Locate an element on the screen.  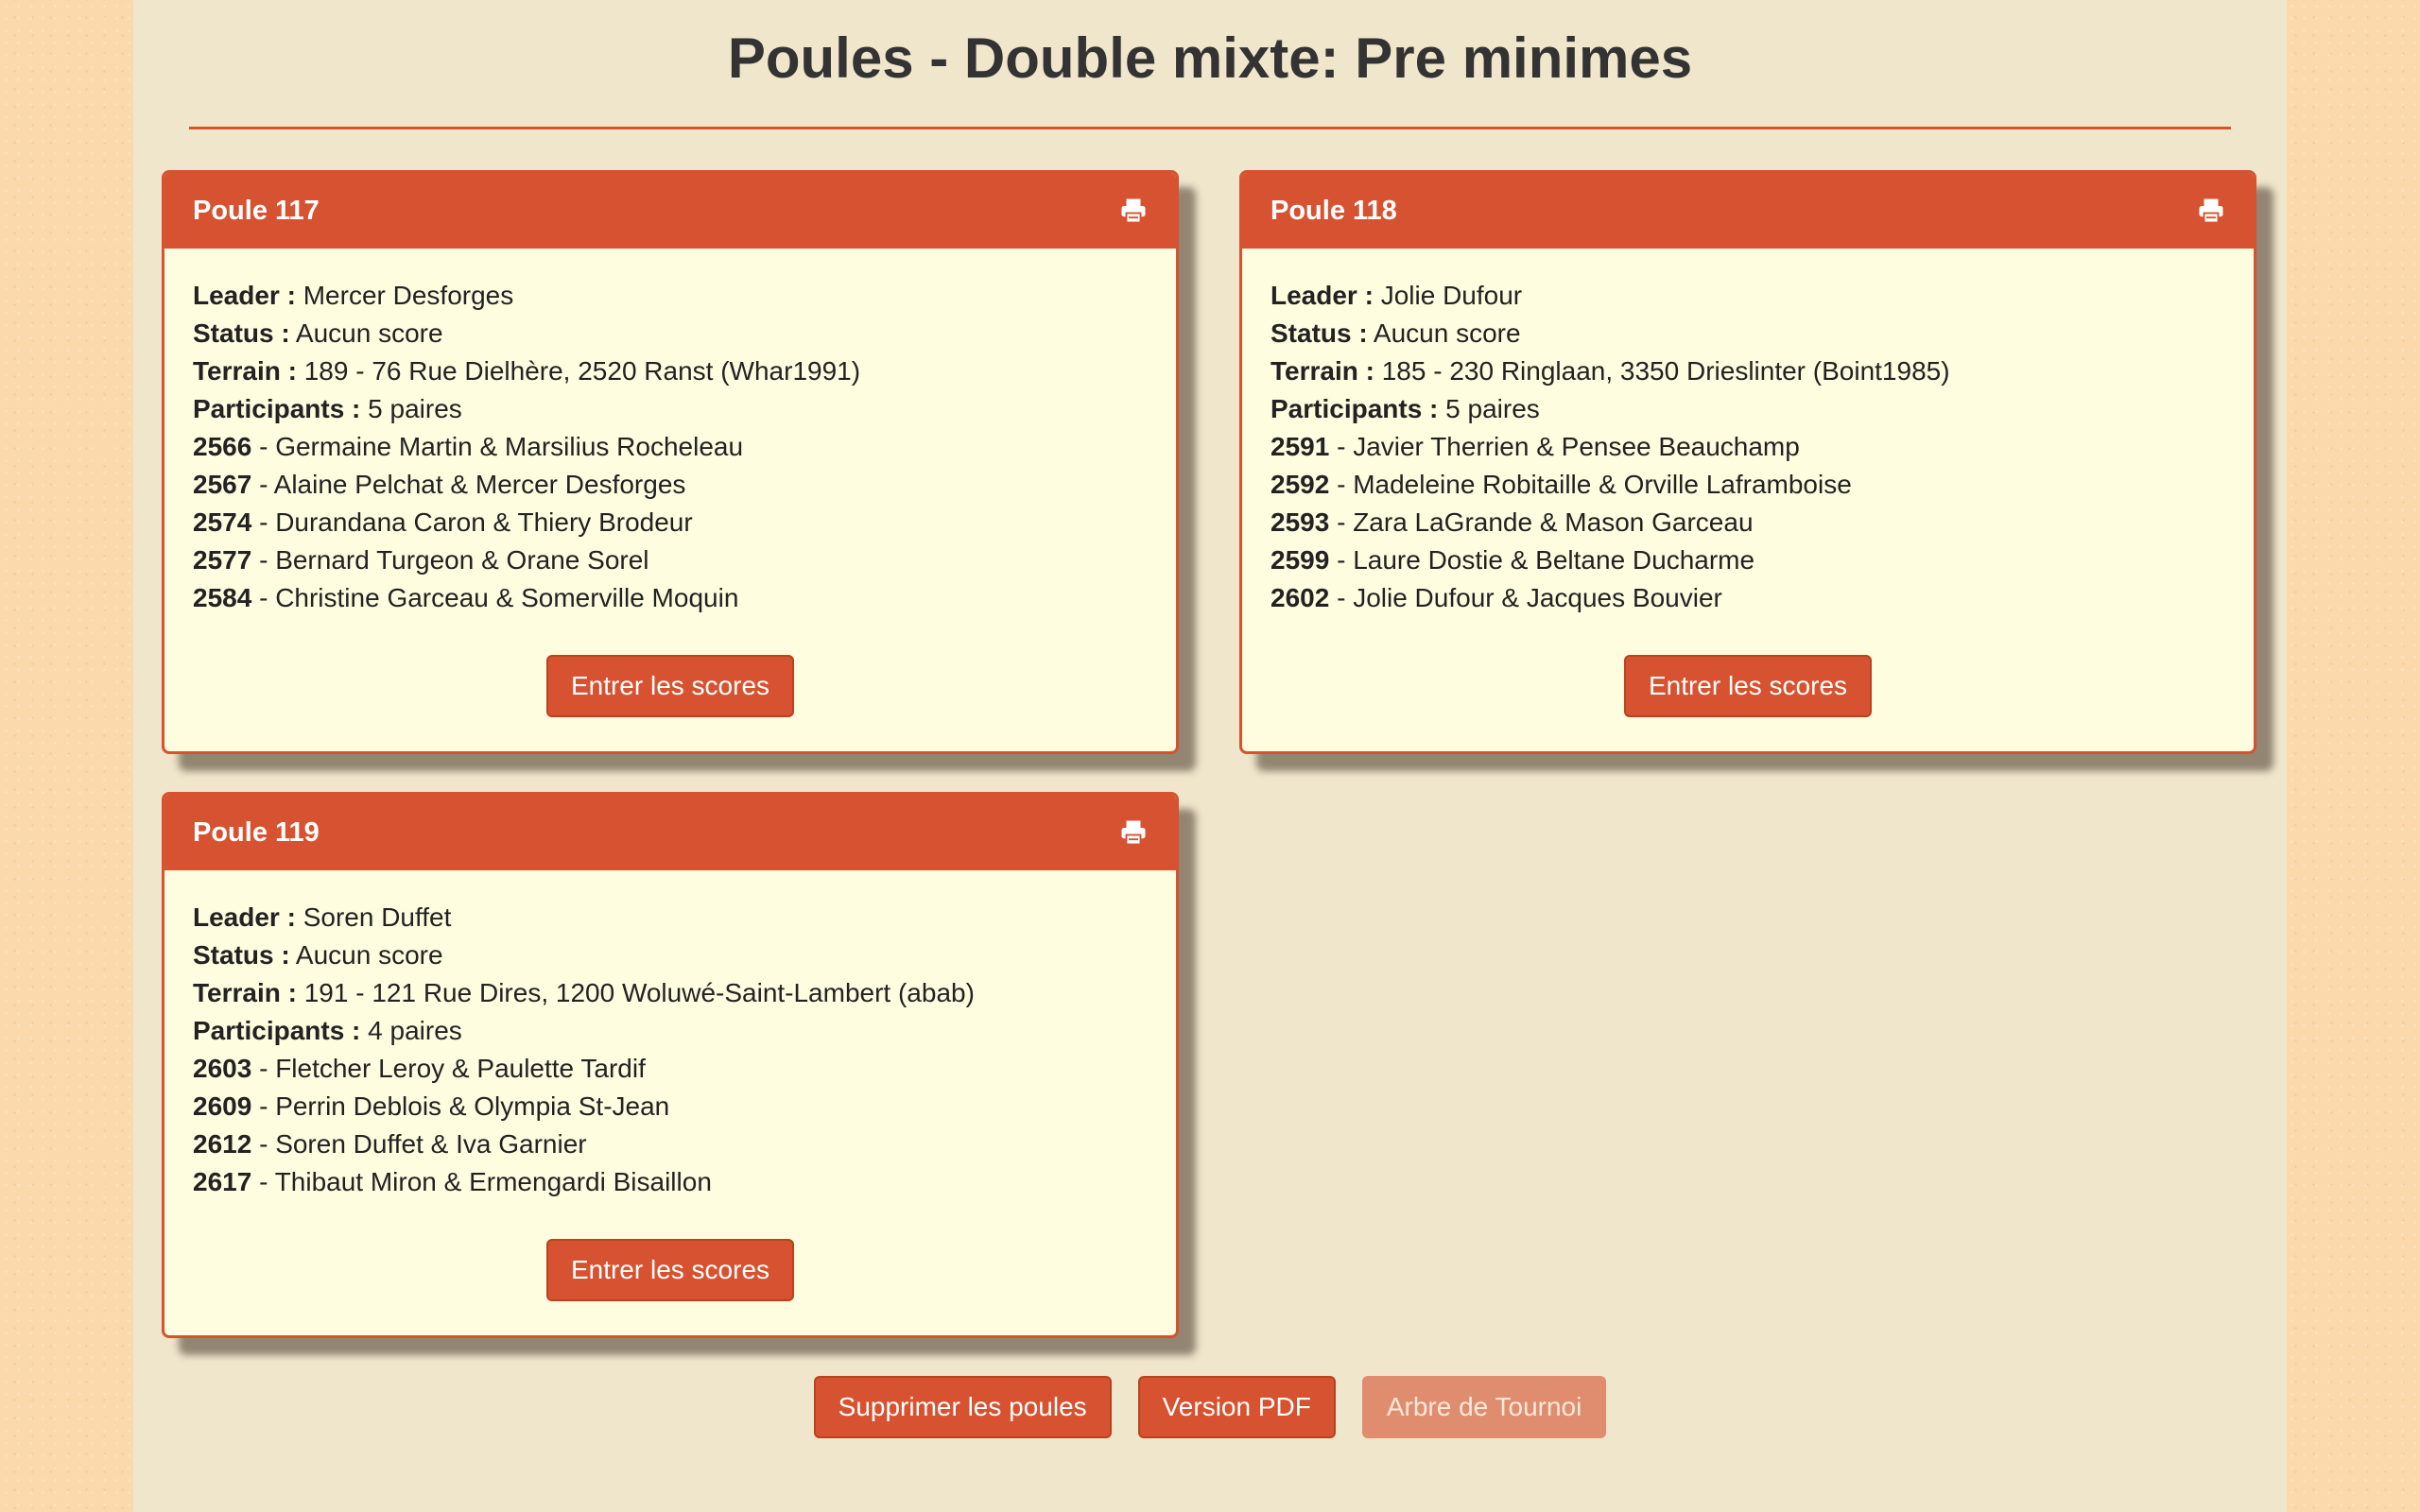
pair-item: 2574 - Durandana Caron & Thiery Brodeur is located at coordinates (671, 522).